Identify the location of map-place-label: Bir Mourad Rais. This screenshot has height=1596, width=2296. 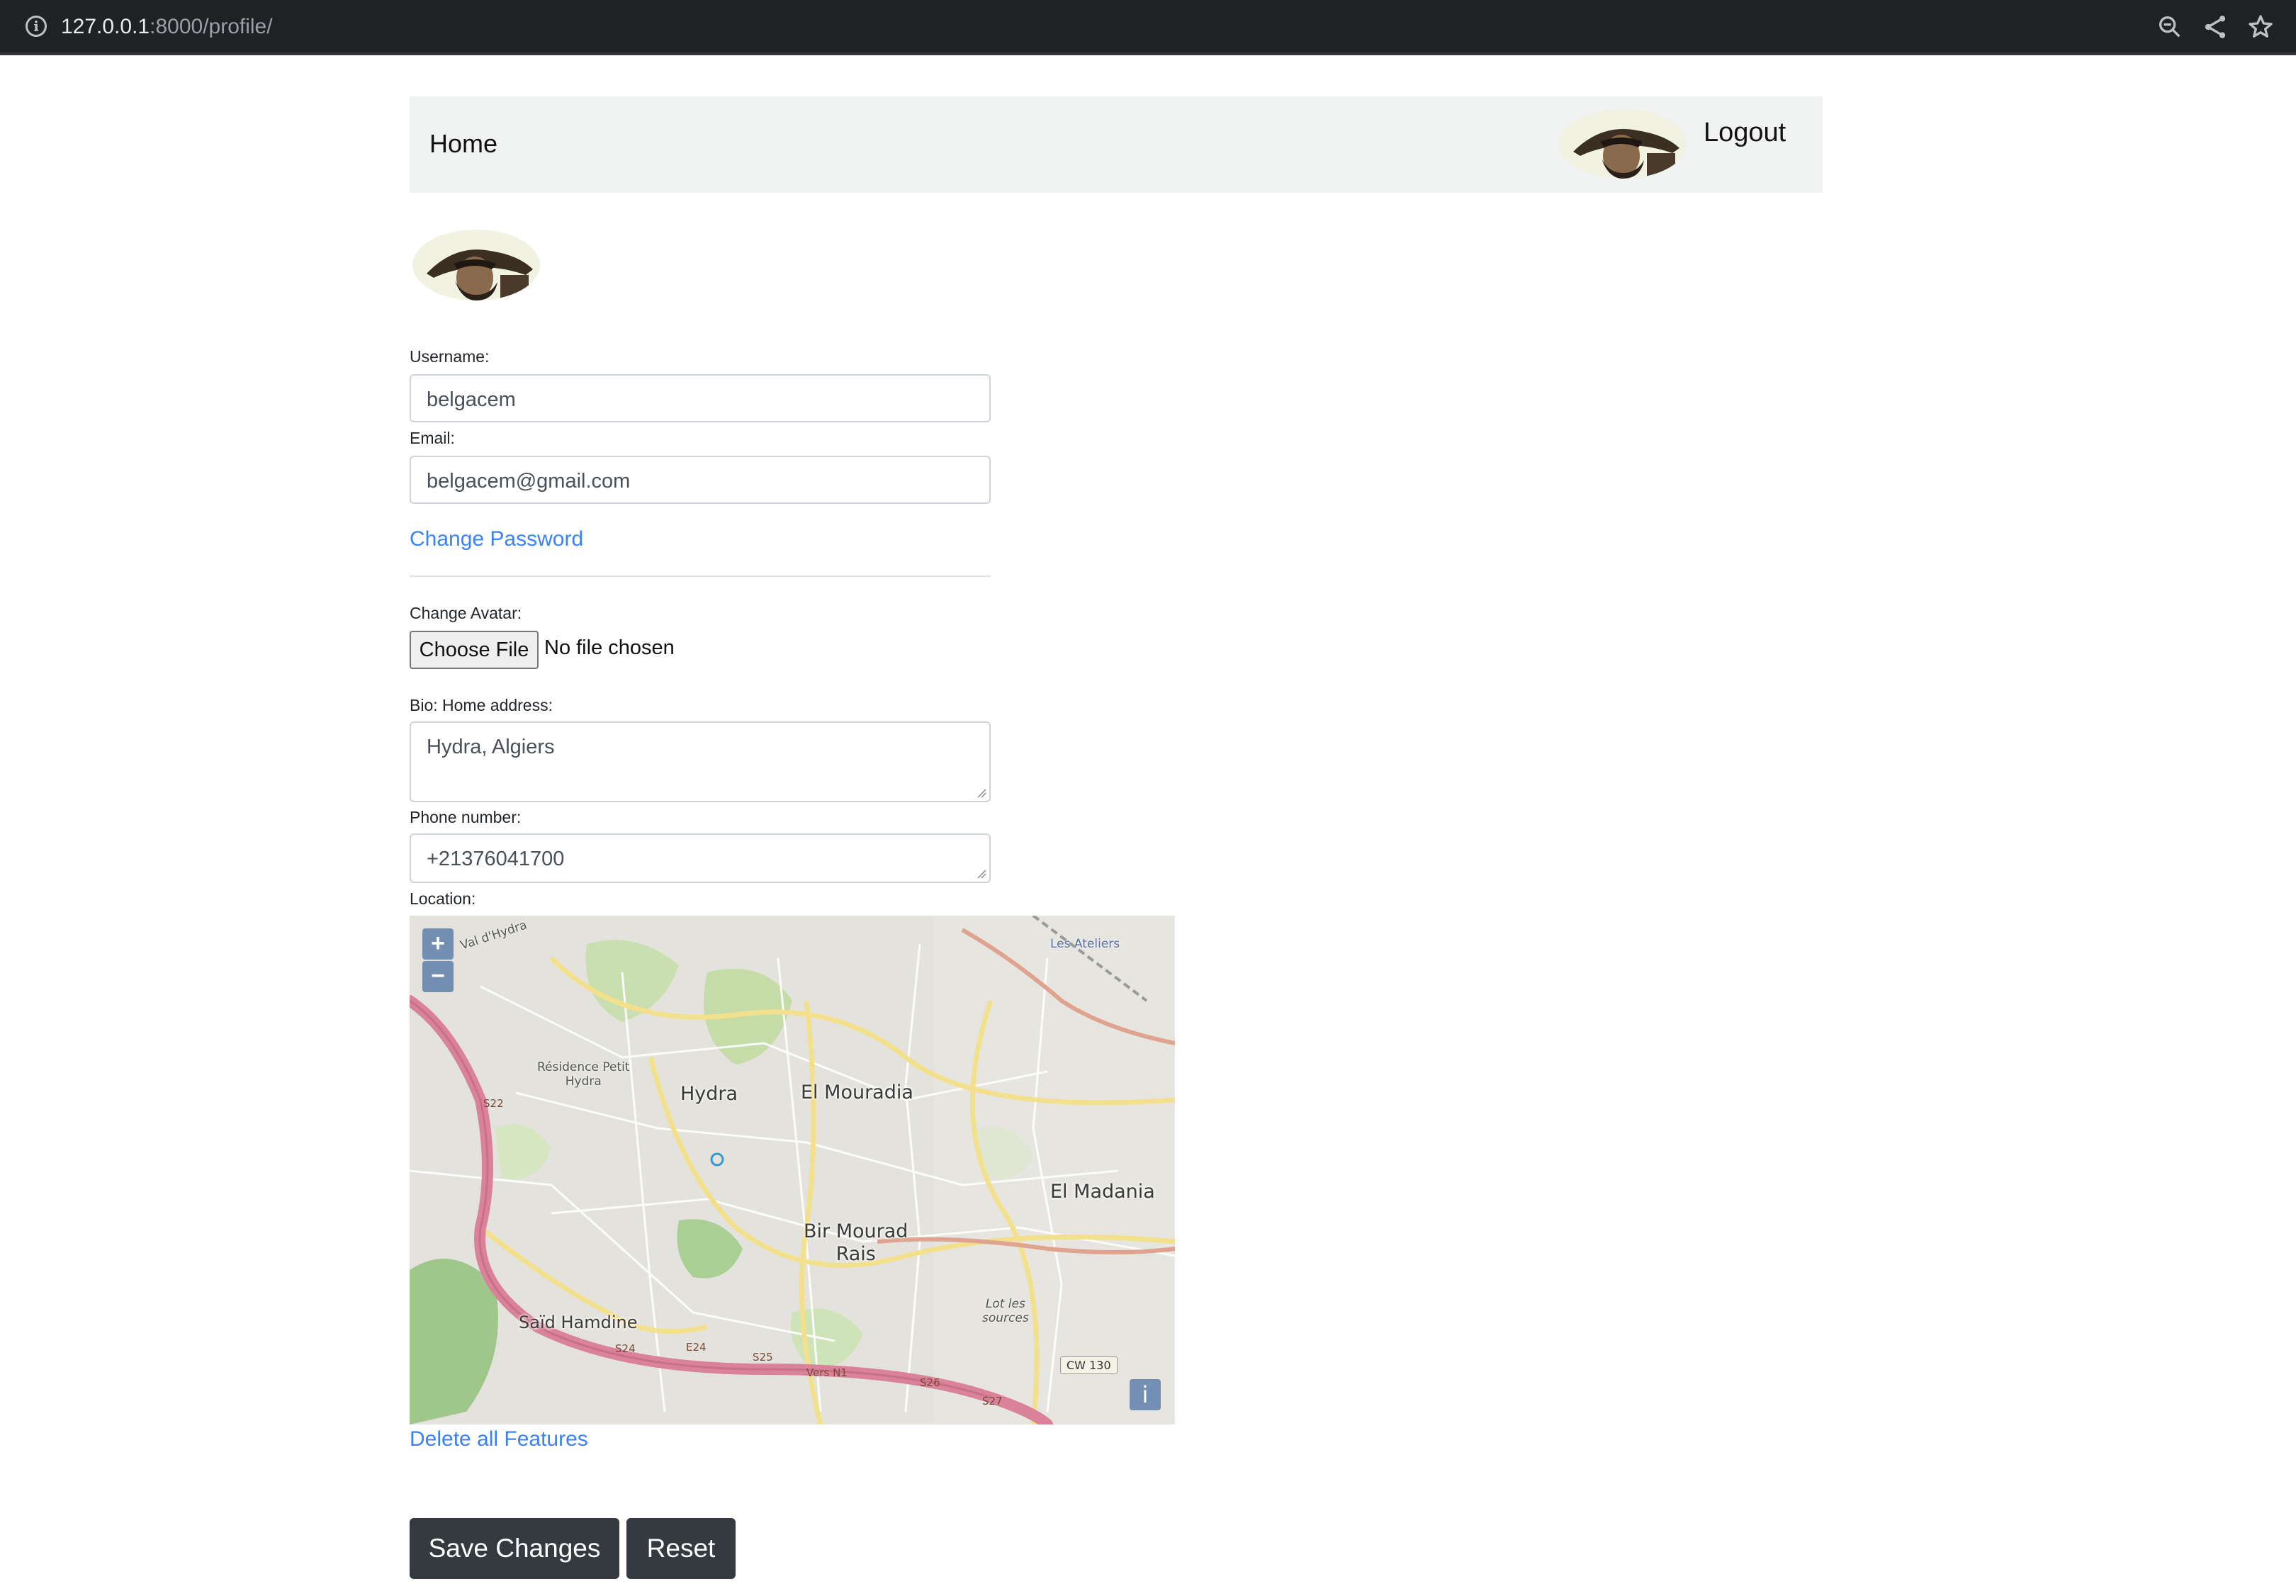
(856, 1243).